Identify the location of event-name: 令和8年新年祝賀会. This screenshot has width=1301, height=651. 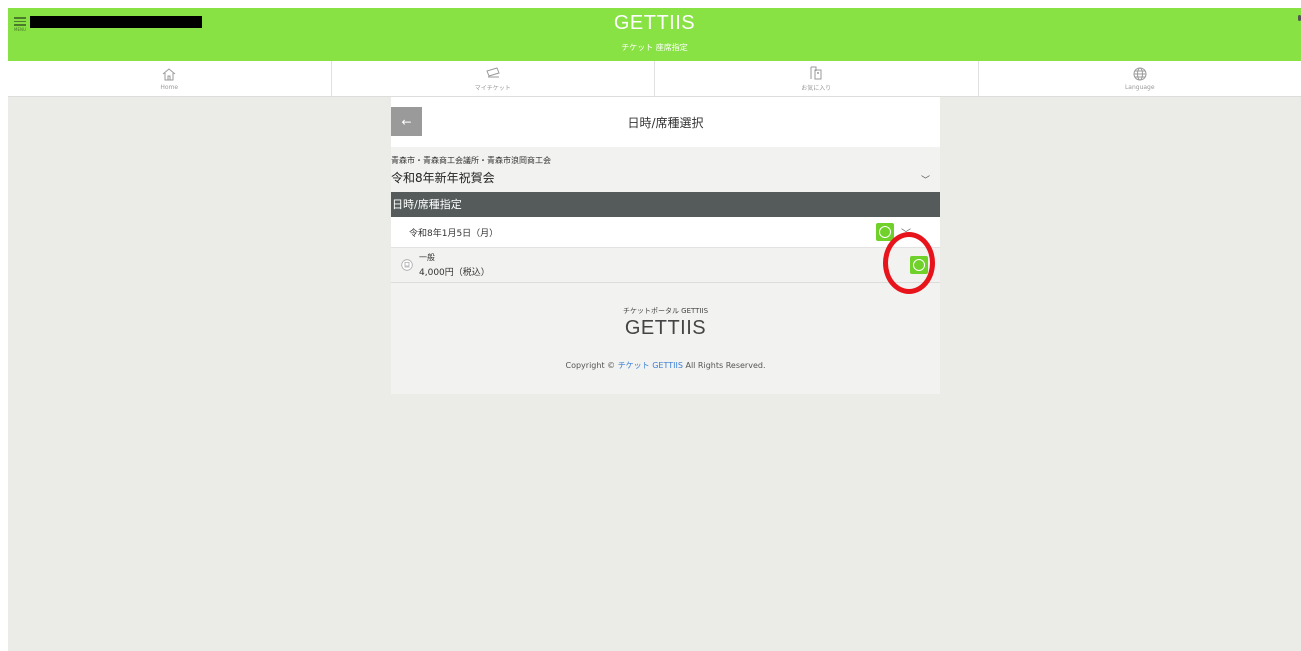
(443, 178).